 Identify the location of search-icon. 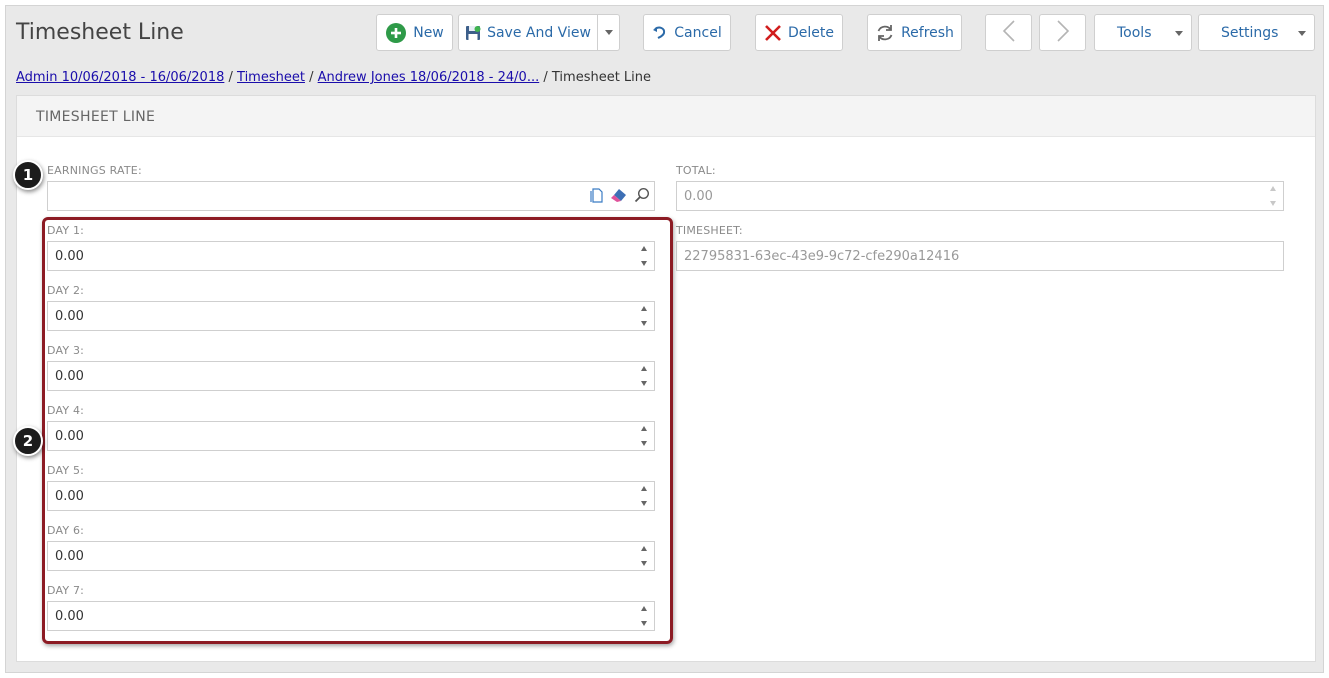
(642, 197).